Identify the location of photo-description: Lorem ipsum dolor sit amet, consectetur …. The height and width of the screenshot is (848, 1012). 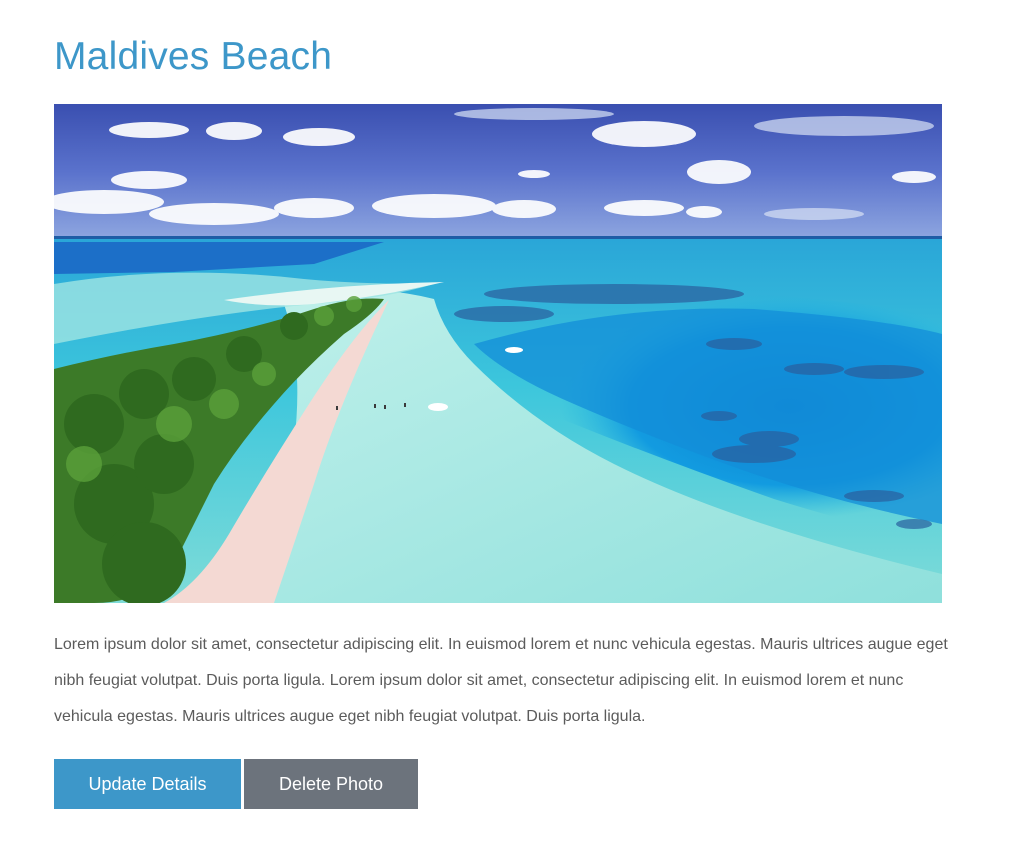
(501, 680).